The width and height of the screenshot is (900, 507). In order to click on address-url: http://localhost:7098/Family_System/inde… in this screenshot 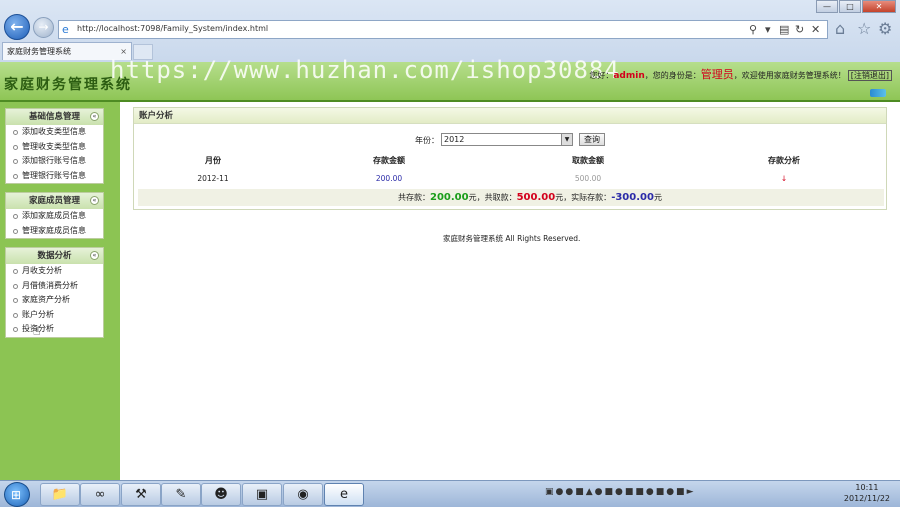, I will do `click(173, 28)`.